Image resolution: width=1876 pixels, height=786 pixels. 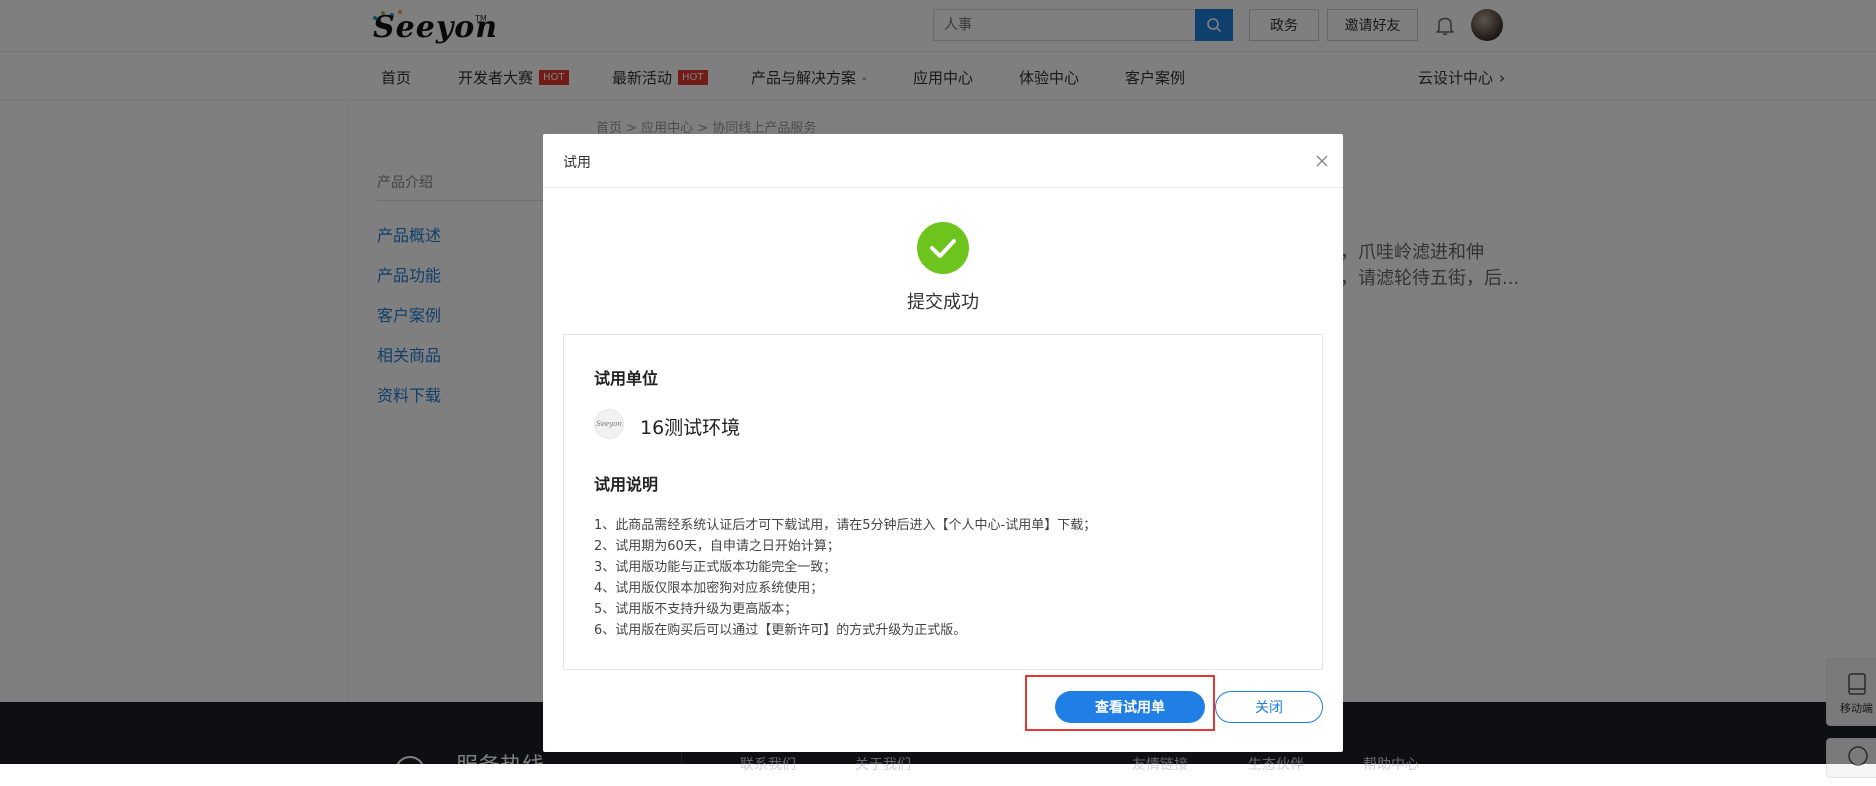 I want to click on unit-name: 16测试环境, so click(x=690, y=428).